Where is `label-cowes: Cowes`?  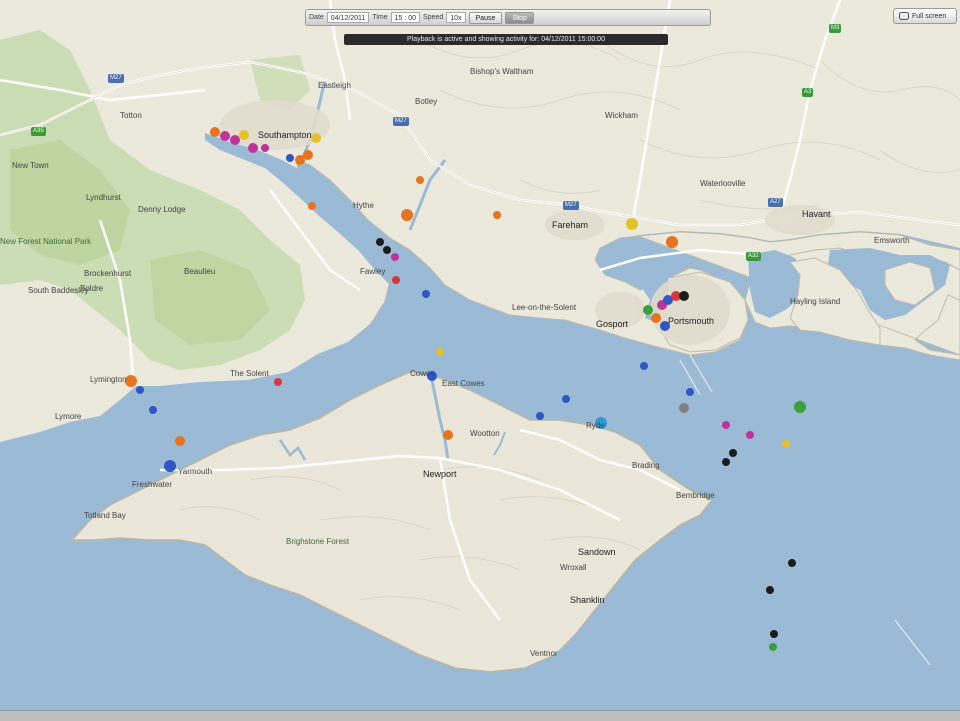
label-cowes: Cowes is located at coordinates (422, 373).